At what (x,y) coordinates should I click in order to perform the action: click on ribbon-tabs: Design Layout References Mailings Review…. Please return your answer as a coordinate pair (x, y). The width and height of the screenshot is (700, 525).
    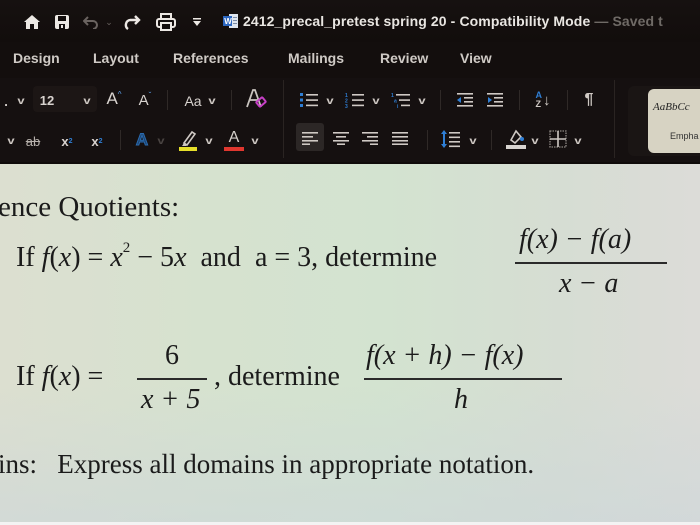
    Looking at the image, I should click on (350, 60).